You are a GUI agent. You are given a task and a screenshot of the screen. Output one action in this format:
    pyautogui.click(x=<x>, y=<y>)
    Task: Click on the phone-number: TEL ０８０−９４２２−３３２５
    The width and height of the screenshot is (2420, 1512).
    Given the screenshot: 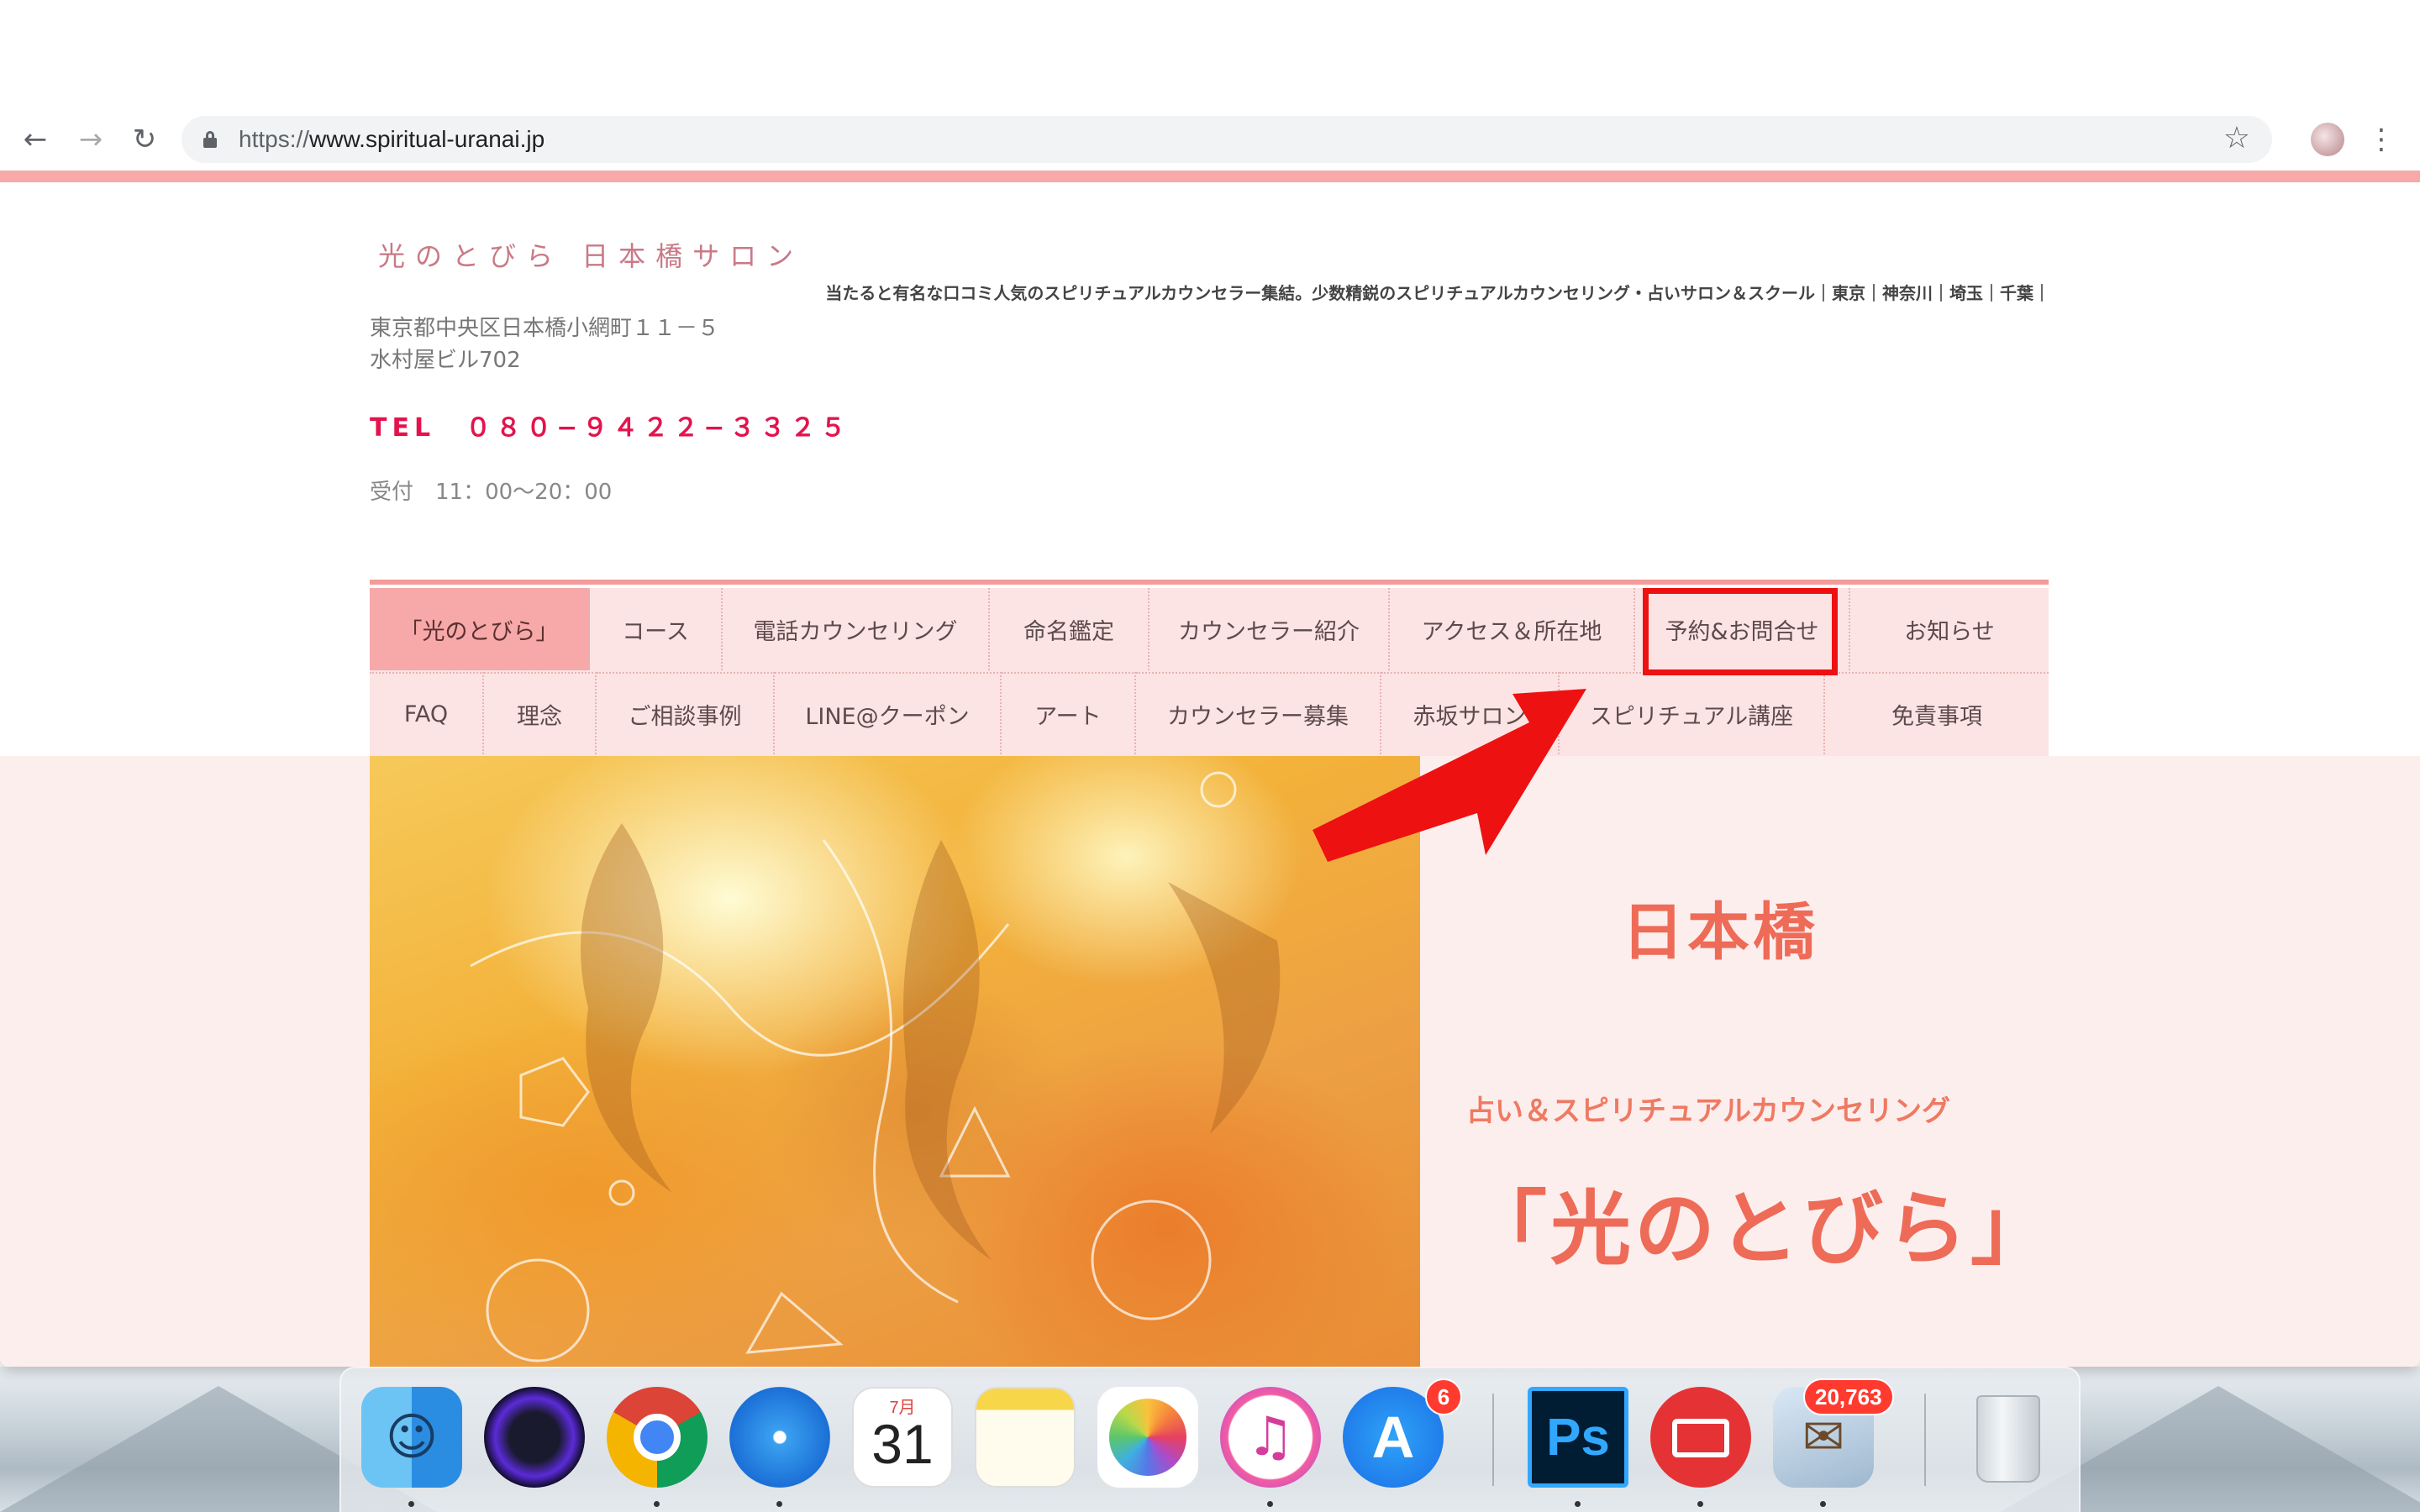 What is the action you would take?
    pyautogui.click(x=610, y=425)
    